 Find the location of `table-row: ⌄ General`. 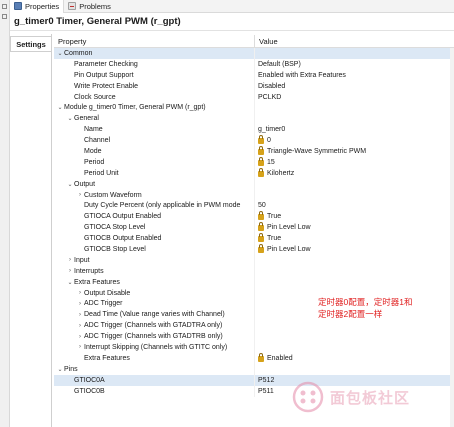

table-row: ⌄ General is located at coordinates (254, 119).